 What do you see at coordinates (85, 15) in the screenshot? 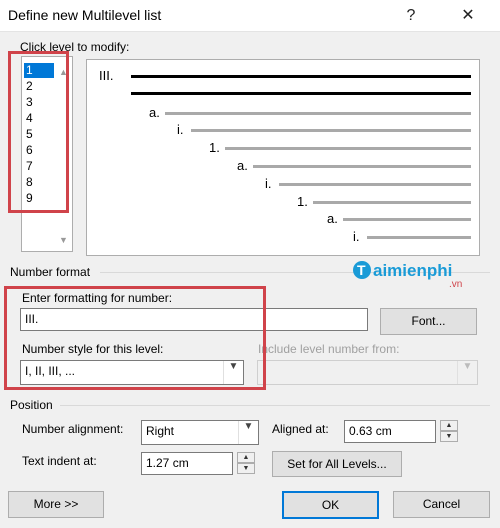
I see `window-title: Define new Multilevel list` at bounding box center [85, 15].